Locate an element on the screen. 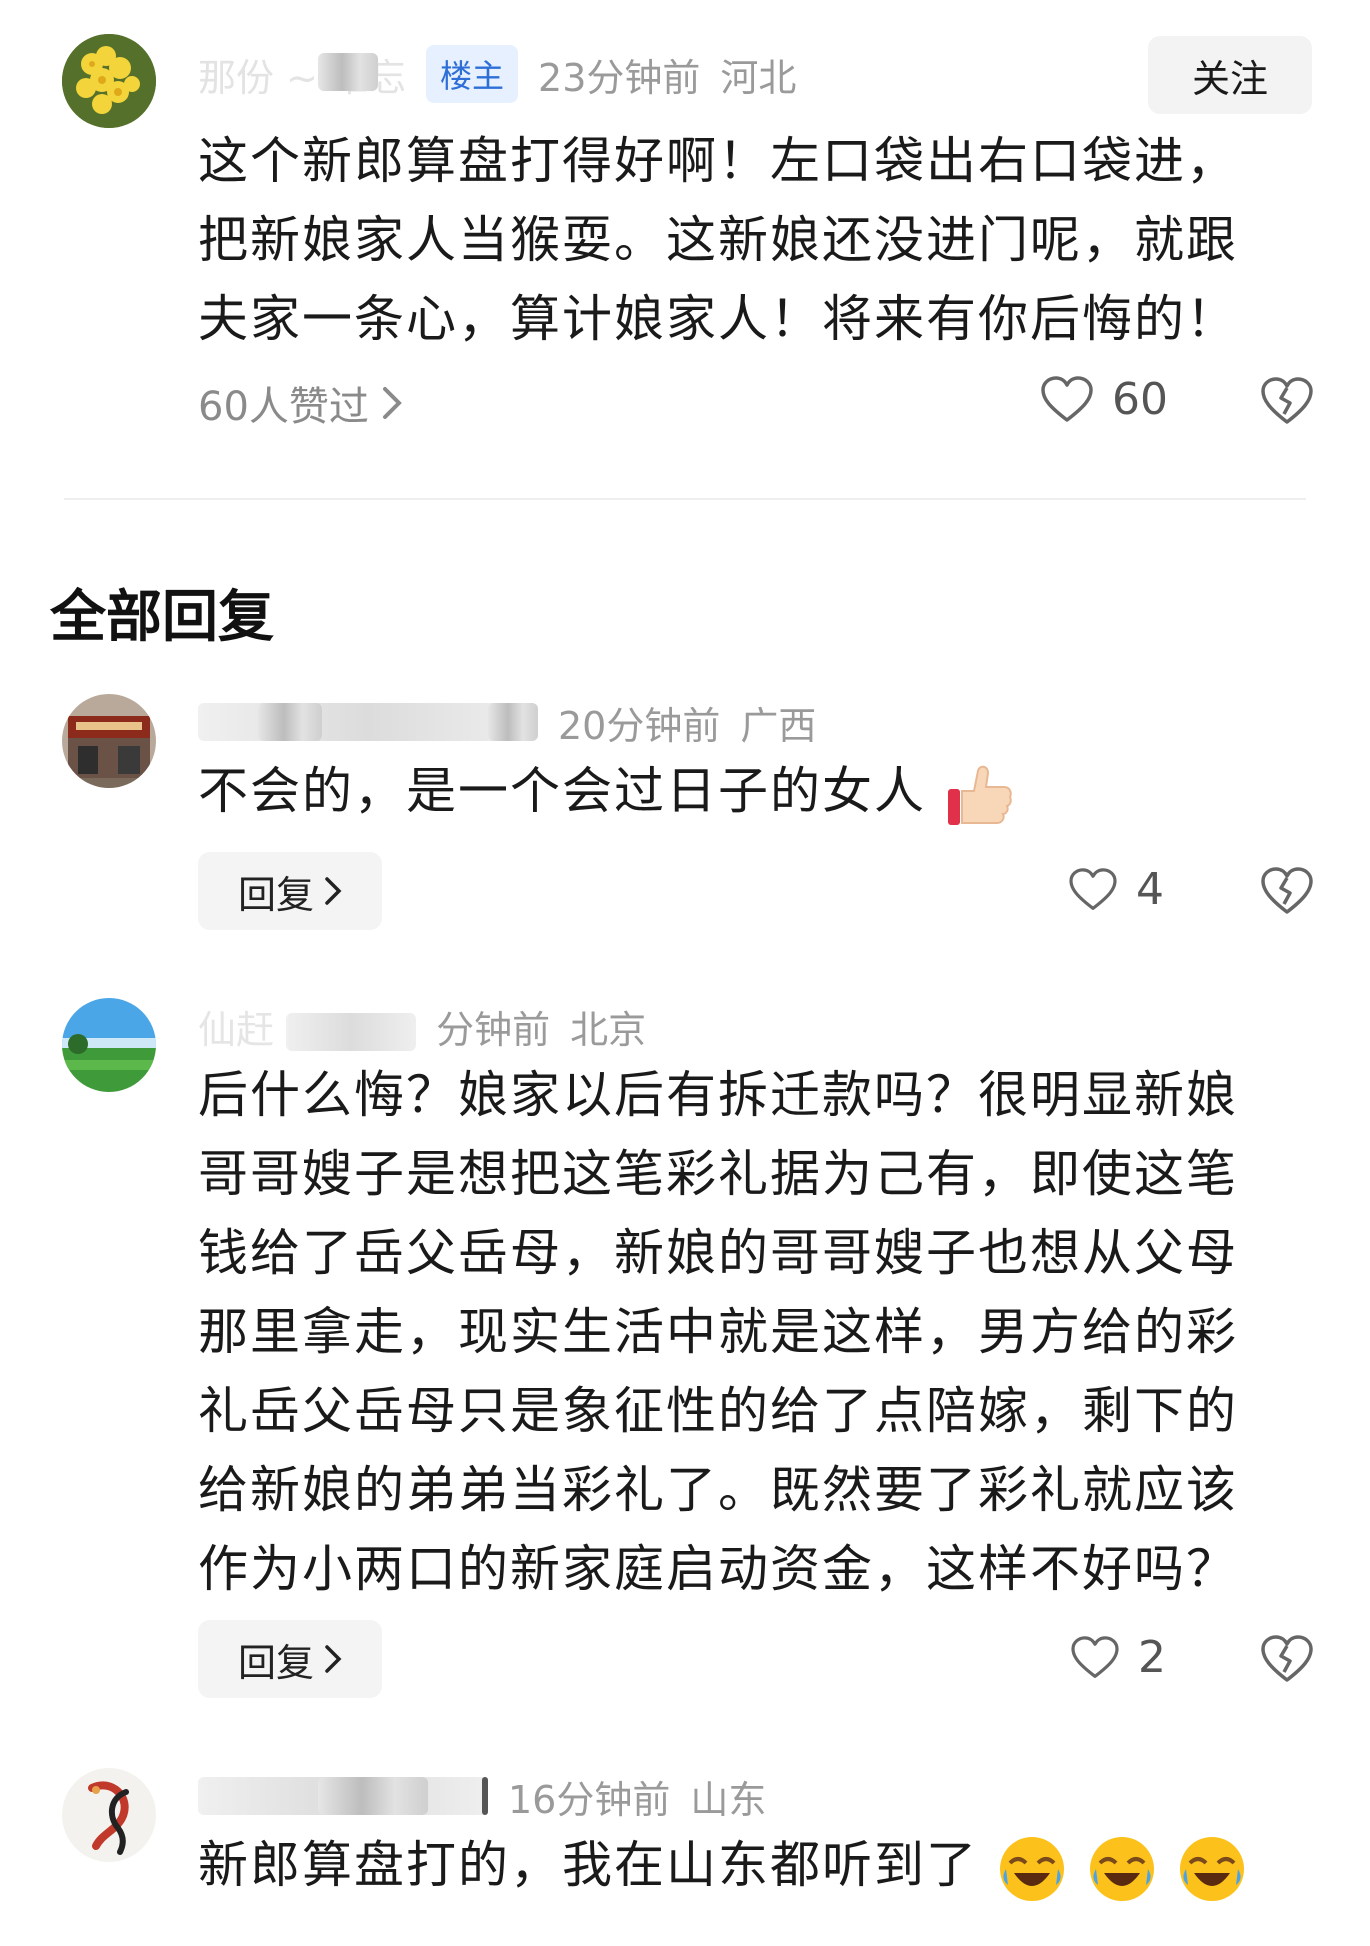  reply-username-blurred: 仙赶 is located at coordinates (307, 1026).